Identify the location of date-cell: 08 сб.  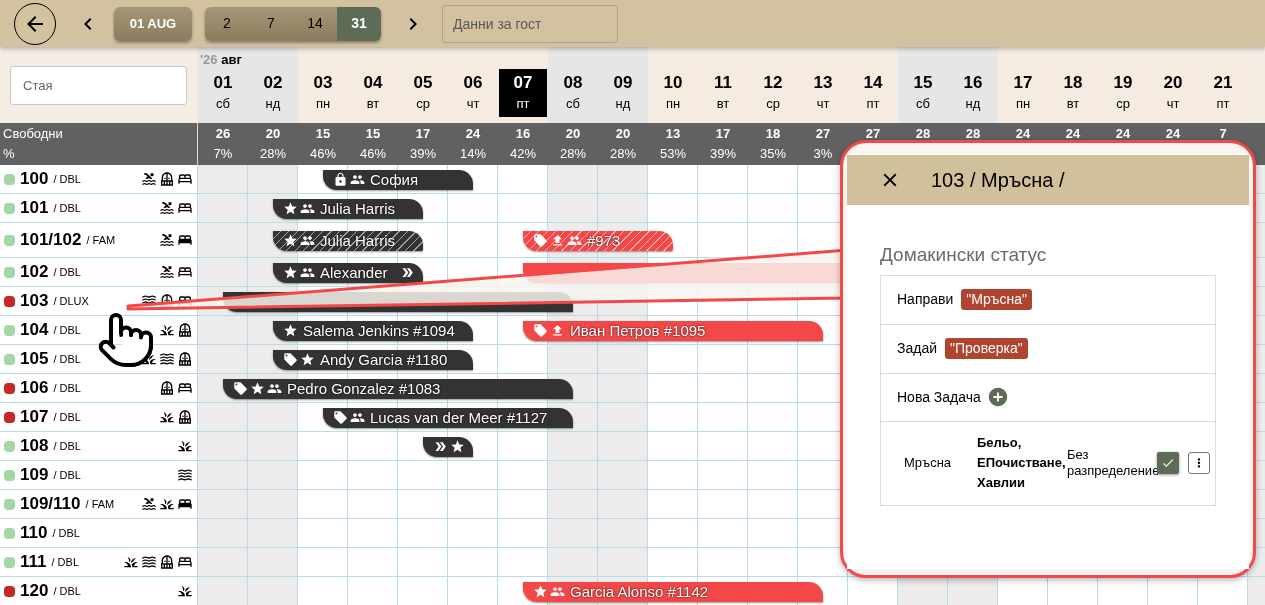
(573, 93).